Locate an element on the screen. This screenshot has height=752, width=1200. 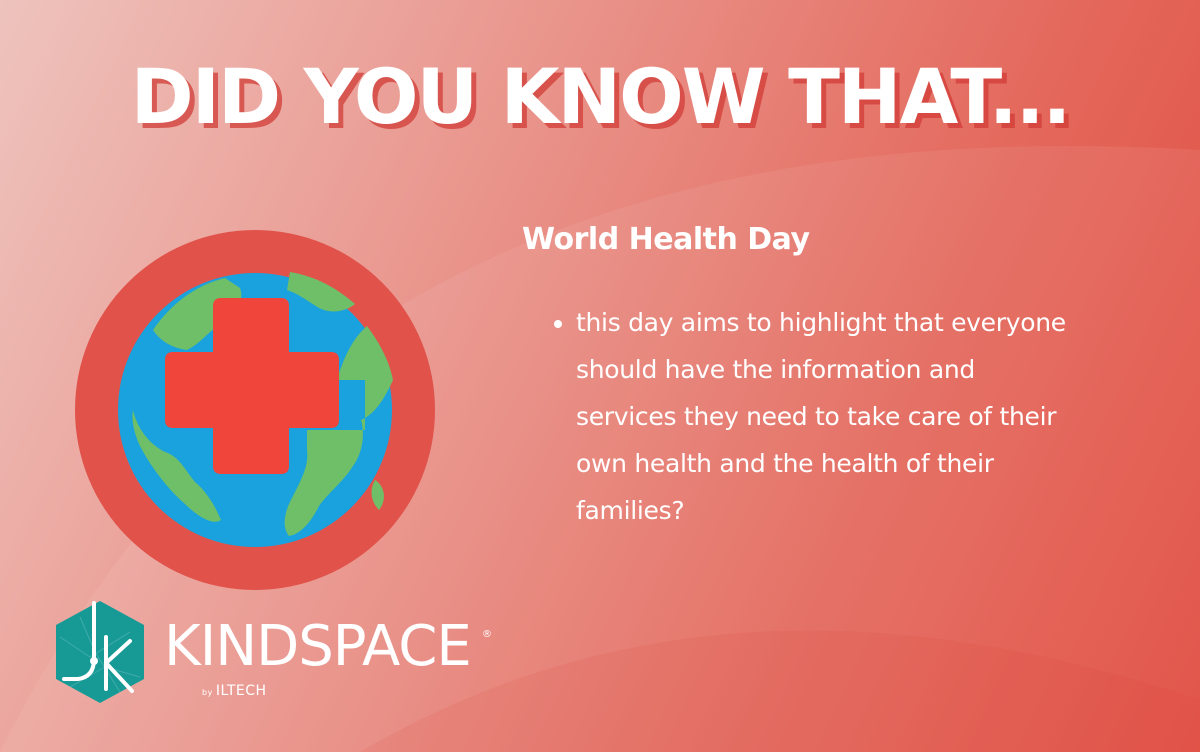
kindspace-logo: KINDSPACE ® by ILTECH is located at coordinates (280, 652).